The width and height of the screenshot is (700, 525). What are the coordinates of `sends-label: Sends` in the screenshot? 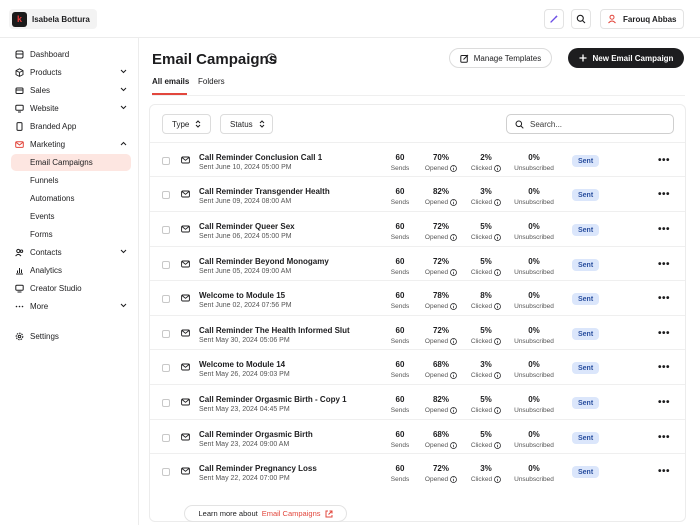 It's located at (400, 410).